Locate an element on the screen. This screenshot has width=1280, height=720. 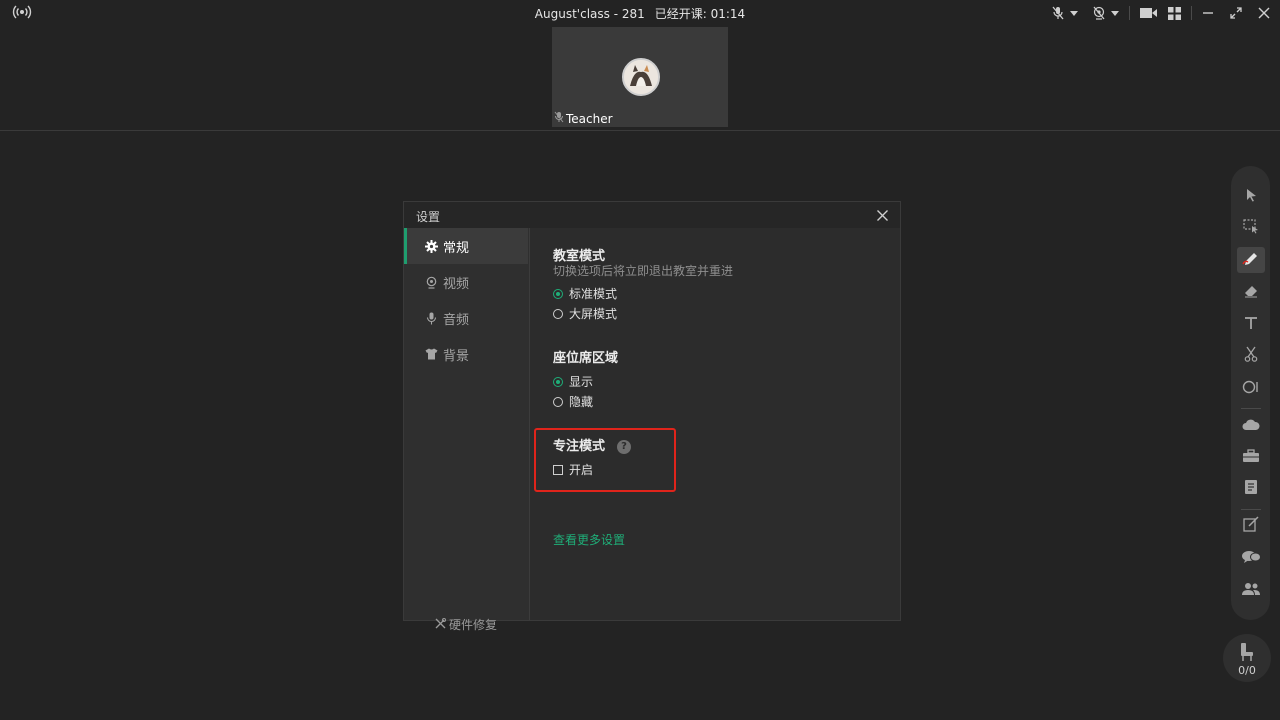
help-icon: ? is located at coordinates (624, 446).